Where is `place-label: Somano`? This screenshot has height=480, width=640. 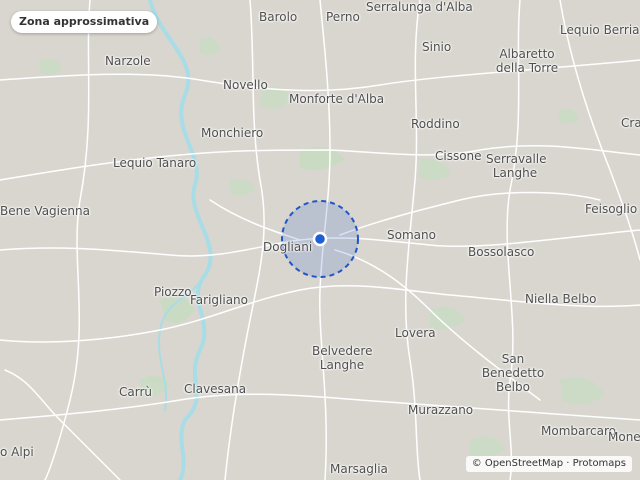 place-label: Somano is located at coordinates (411, 235).